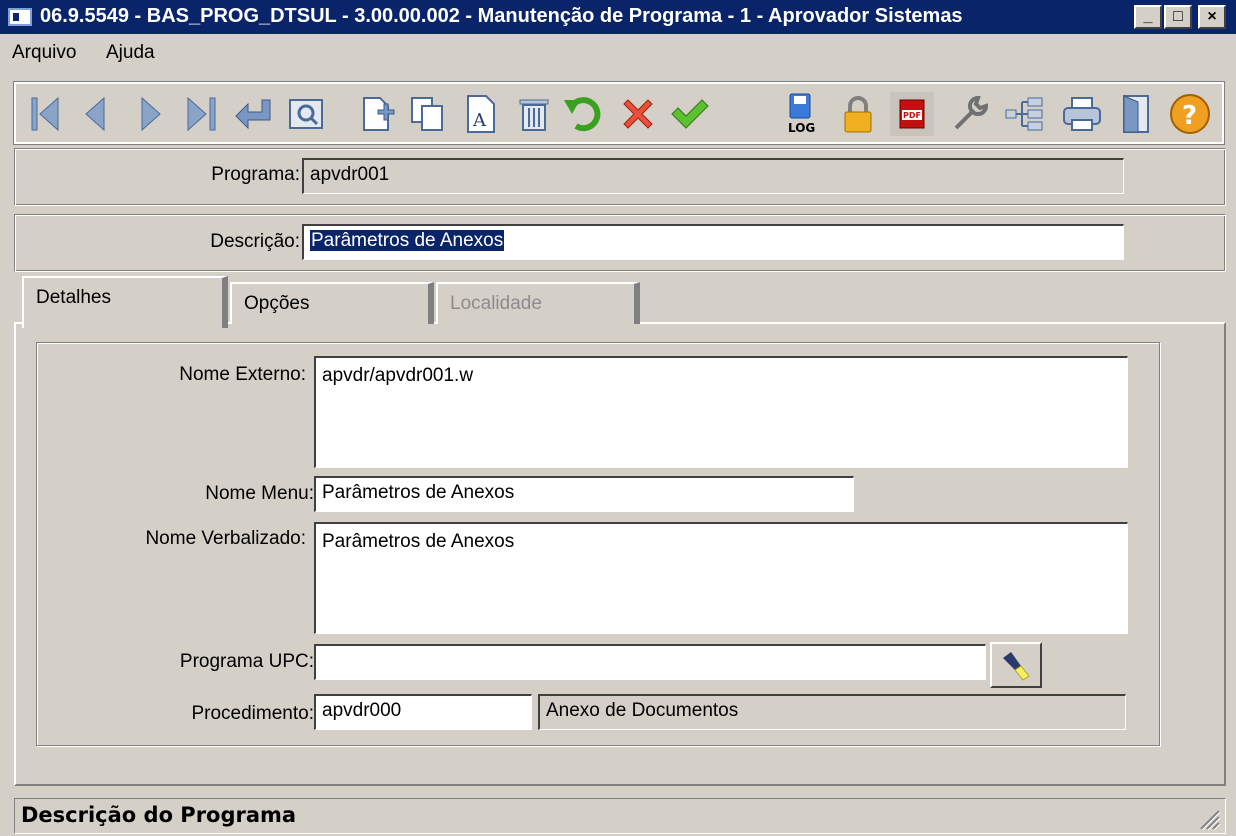  What do you see at coordinates (721, 578) in the screenshot?
I see `nome-verbalizado-field: Parâmetros de Anexos` at bounding box center [721, 578].